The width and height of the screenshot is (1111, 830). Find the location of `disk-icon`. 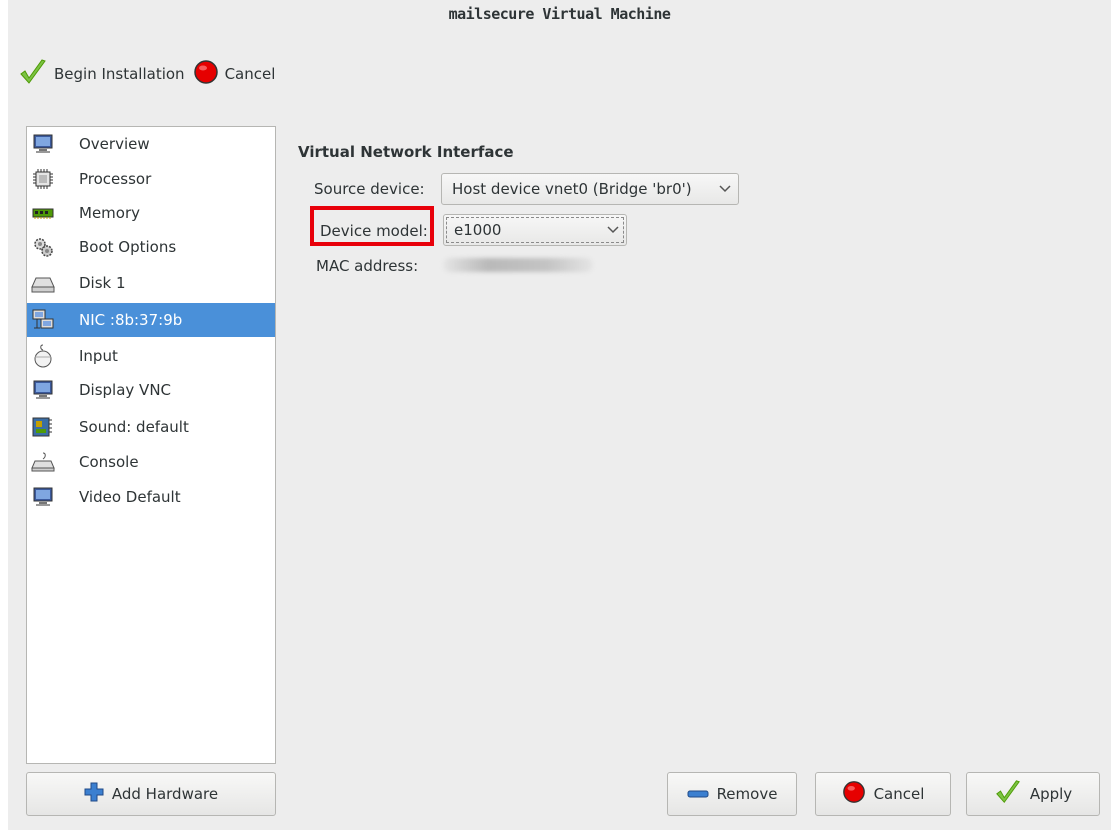

disk-icon is located at coordinates (43, 283).